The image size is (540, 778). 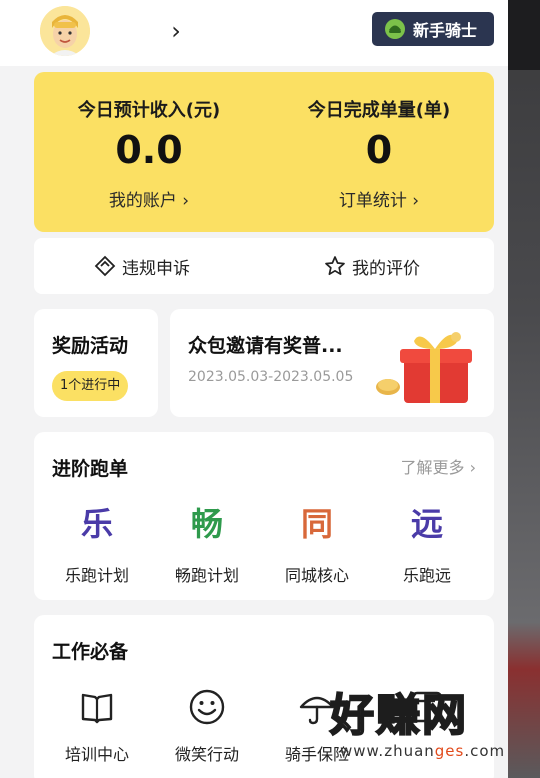 I want to click on book-icon, so click(x=97, y=708).